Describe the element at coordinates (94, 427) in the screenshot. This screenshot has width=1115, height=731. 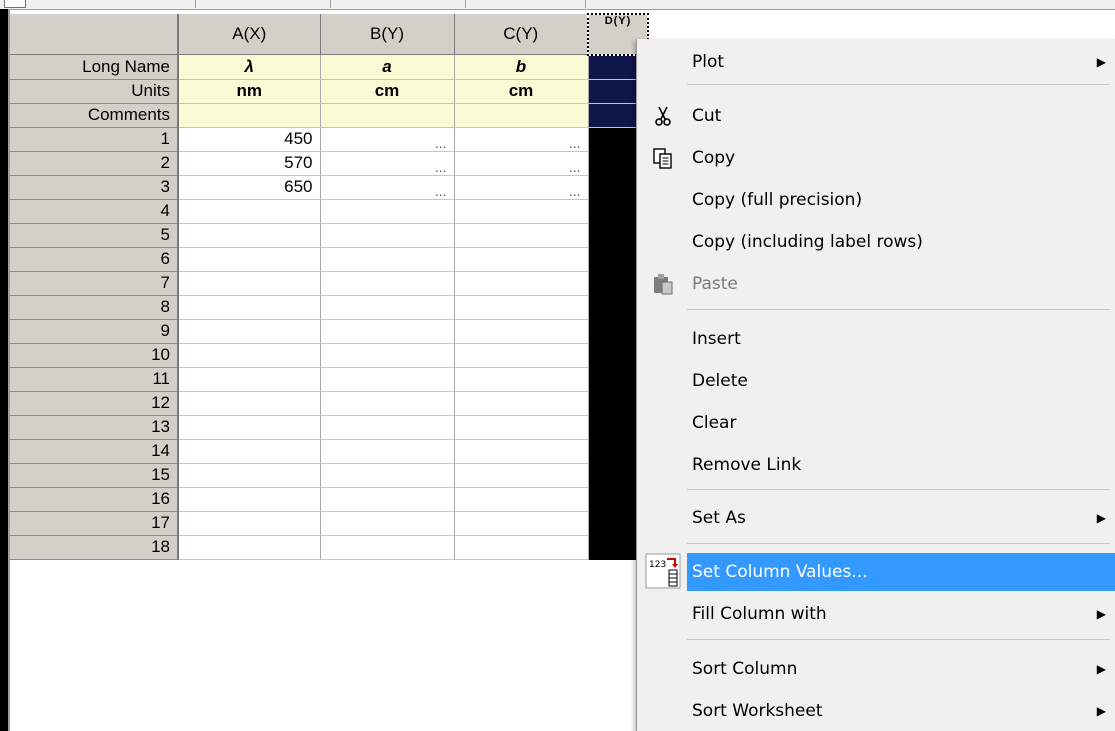
I see `row-header: 13` at that location.